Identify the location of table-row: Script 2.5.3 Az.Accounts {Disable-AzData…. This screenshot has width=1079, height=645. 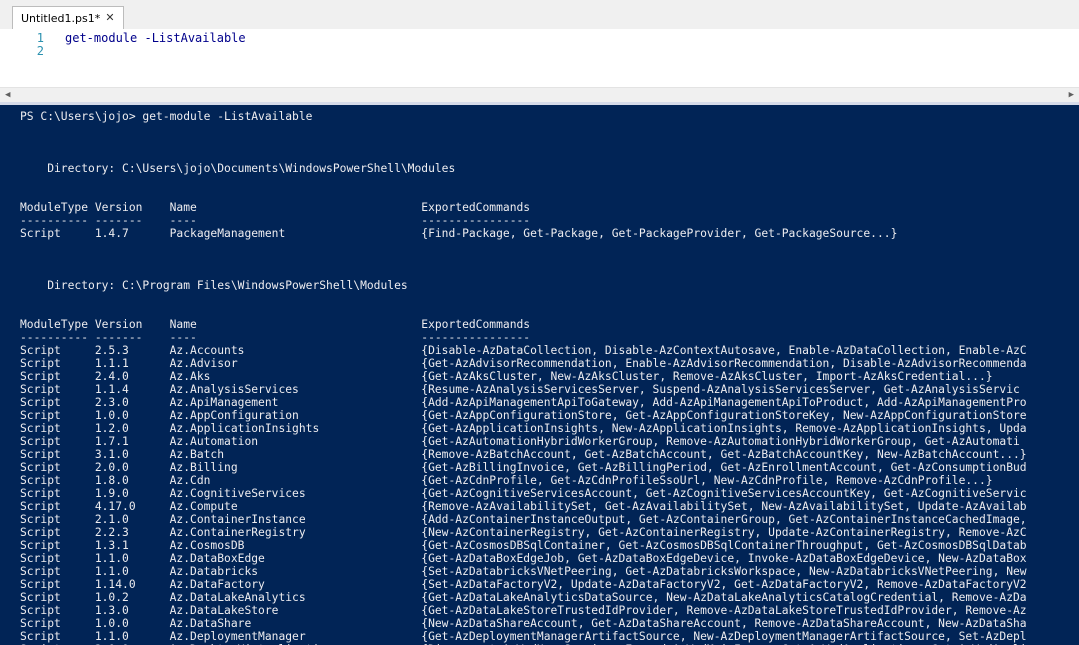
(523, 350).